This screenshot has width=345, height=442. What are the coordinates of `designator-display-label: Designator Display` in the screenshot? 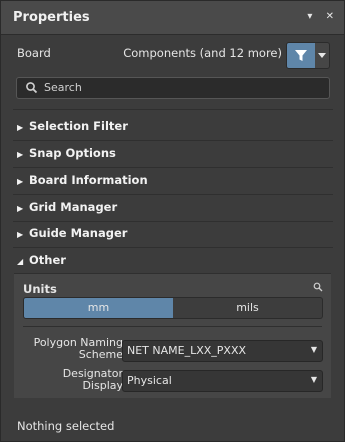 It's located at (71, 380).